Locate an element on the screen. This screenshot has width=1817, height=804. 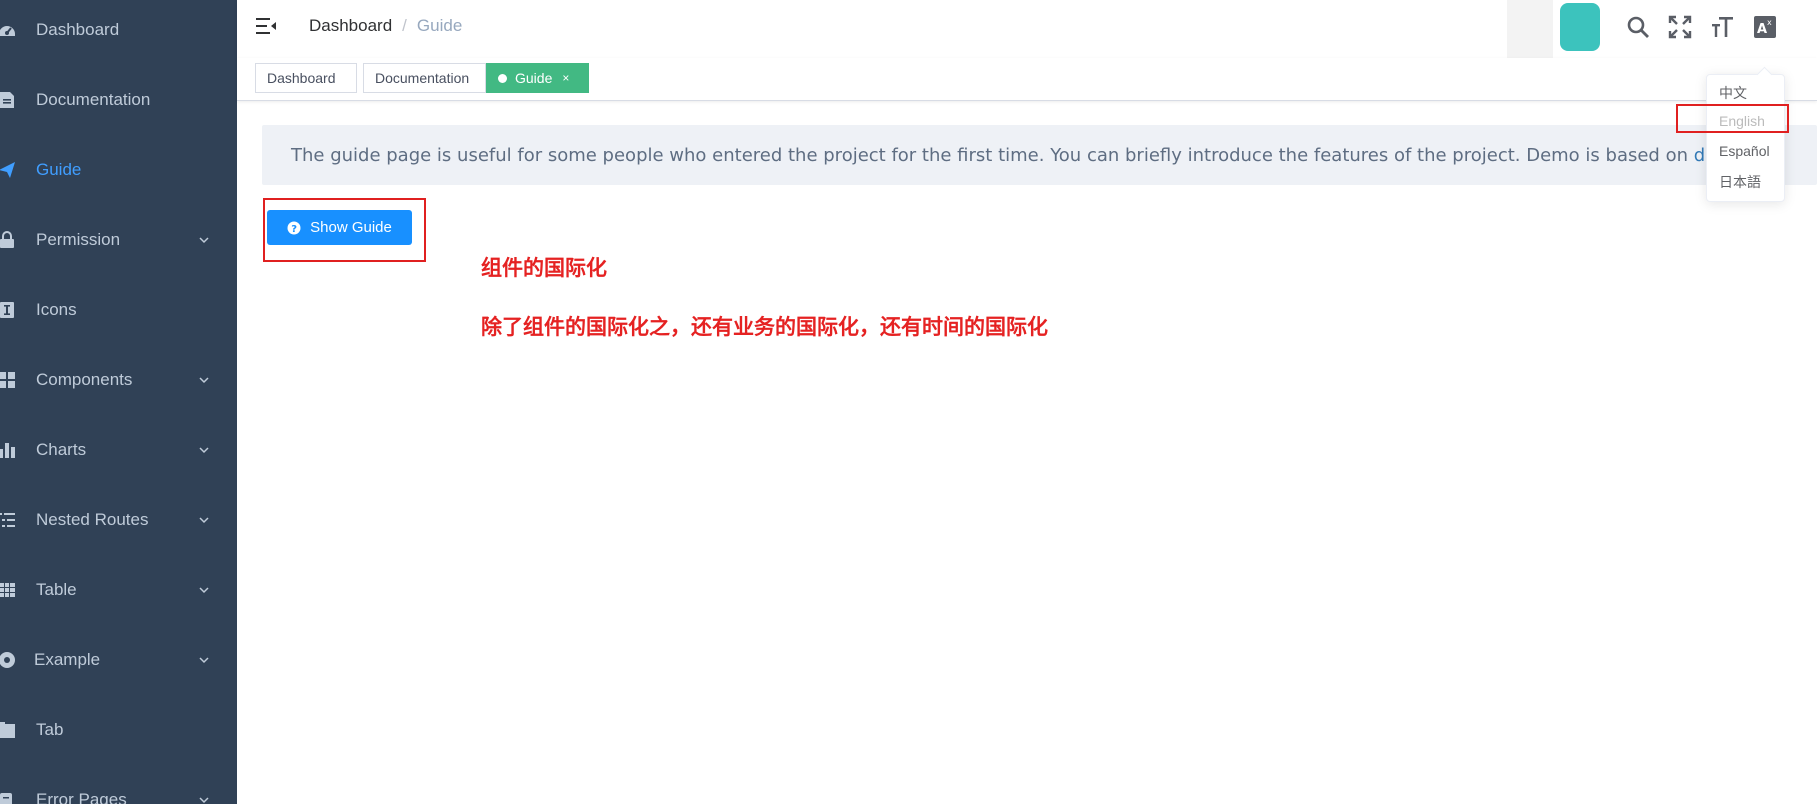
annotation-line-1: 组件的国际化 is located at coordinates (544, 268).